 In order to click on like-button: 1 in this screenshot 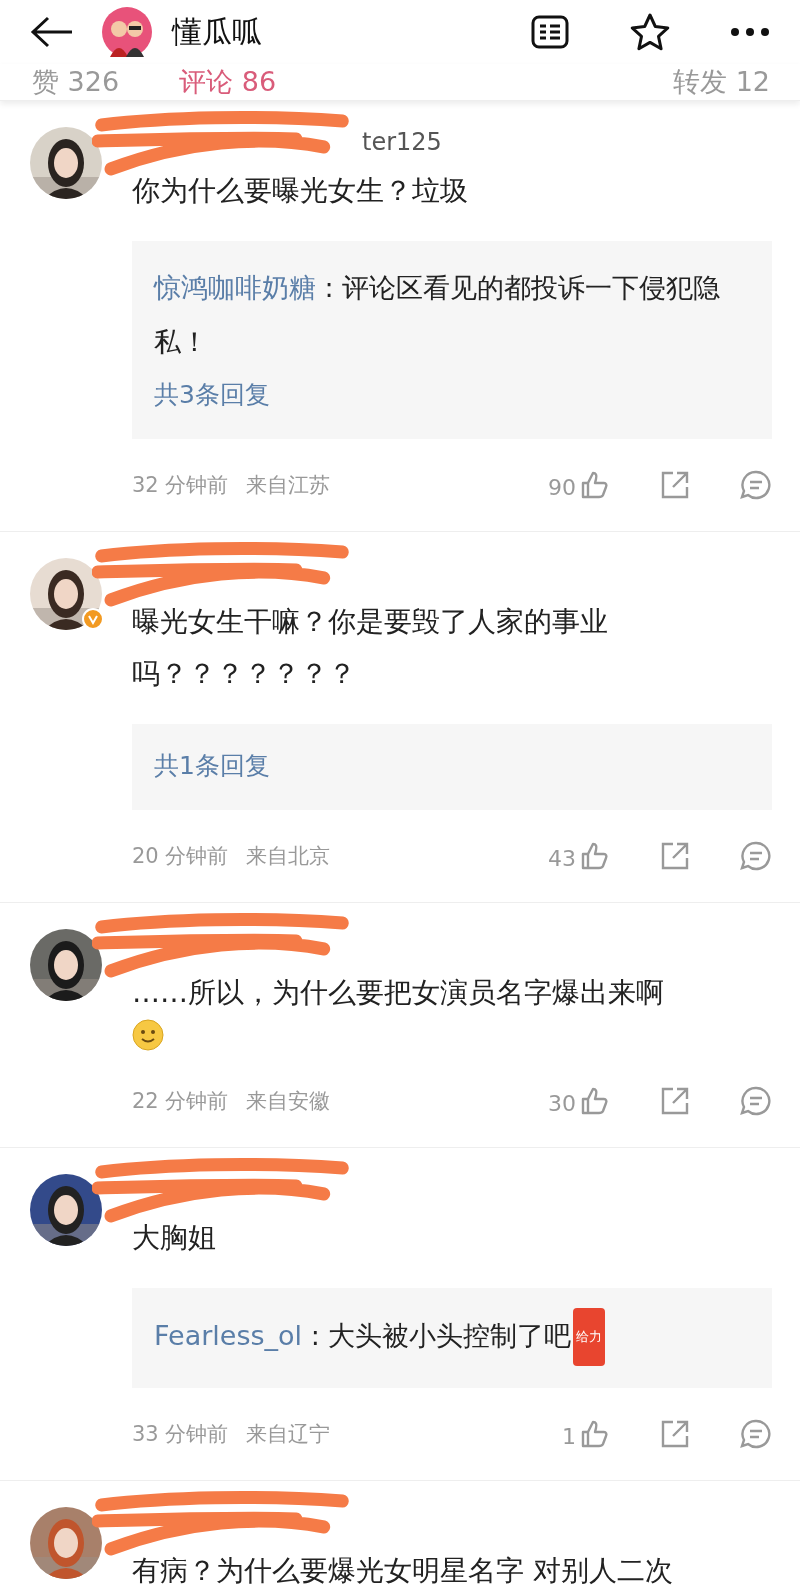, I will do `click(586, 1434)`.